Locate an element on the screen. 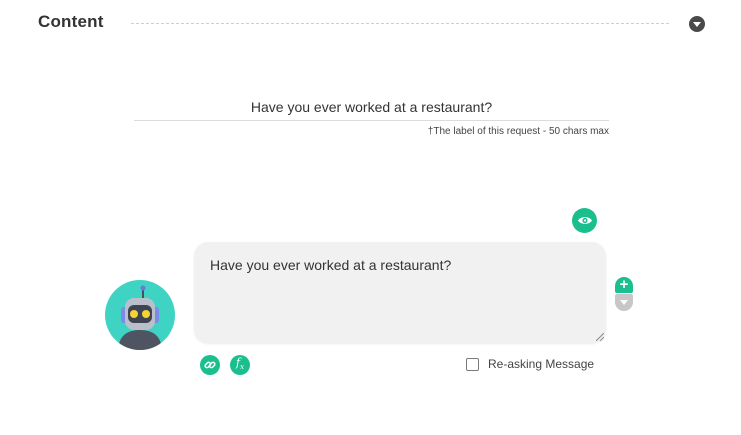 This screenshot has width=741, height=435. collapse-toggle-button is located at coordinates (697, 24).